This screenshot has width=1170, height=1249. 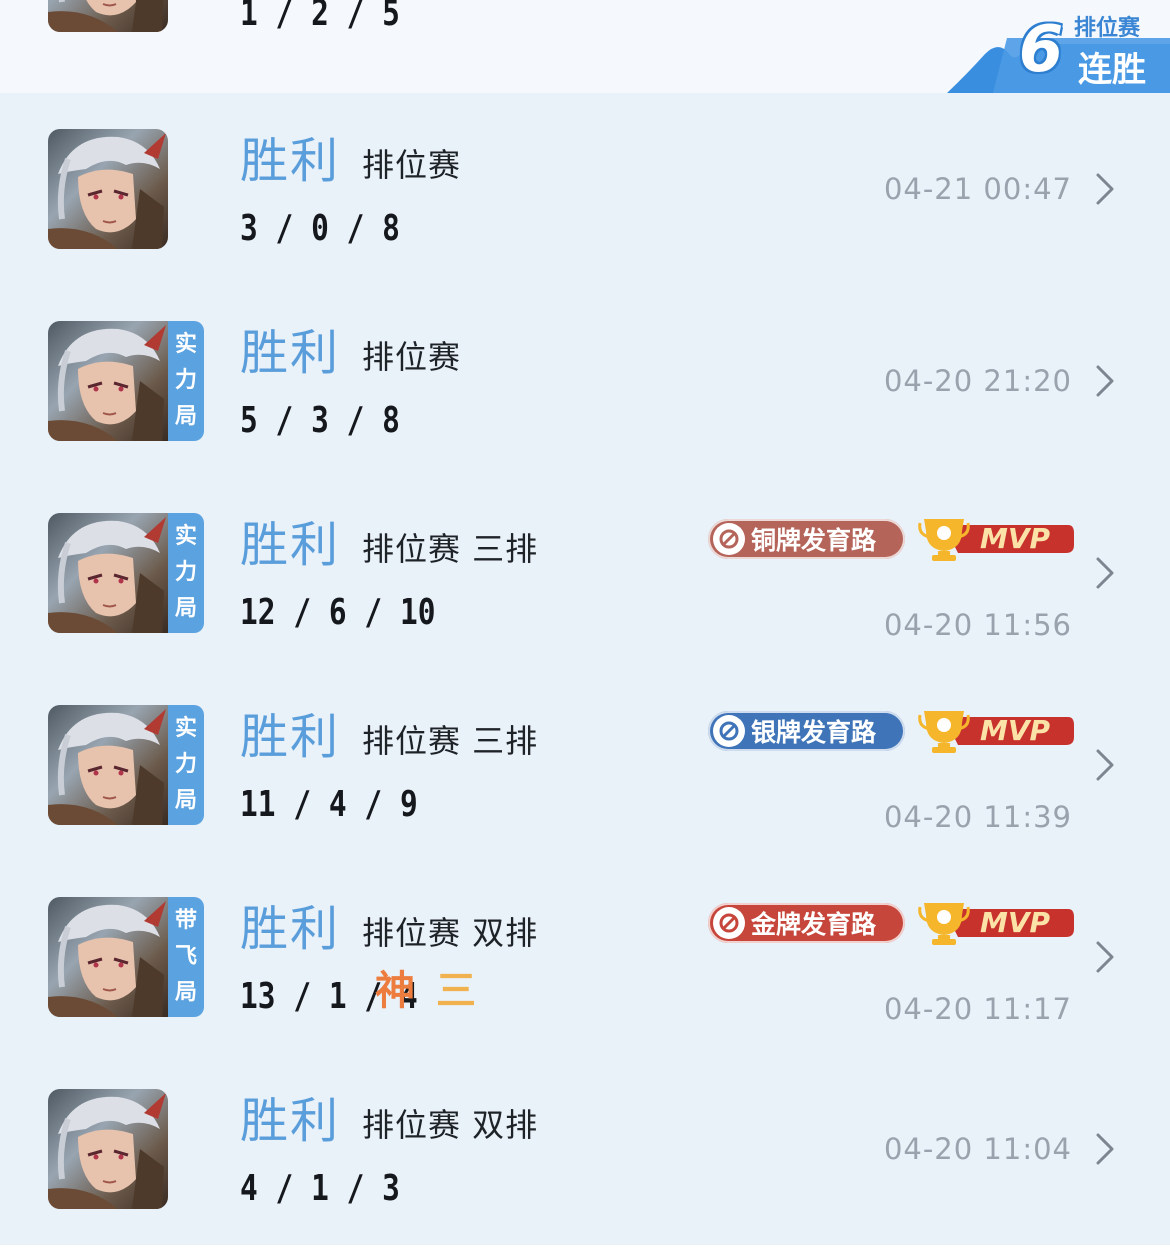 I want to click on game-type-tag: 带 飞 局, so click(x=186, y=957).